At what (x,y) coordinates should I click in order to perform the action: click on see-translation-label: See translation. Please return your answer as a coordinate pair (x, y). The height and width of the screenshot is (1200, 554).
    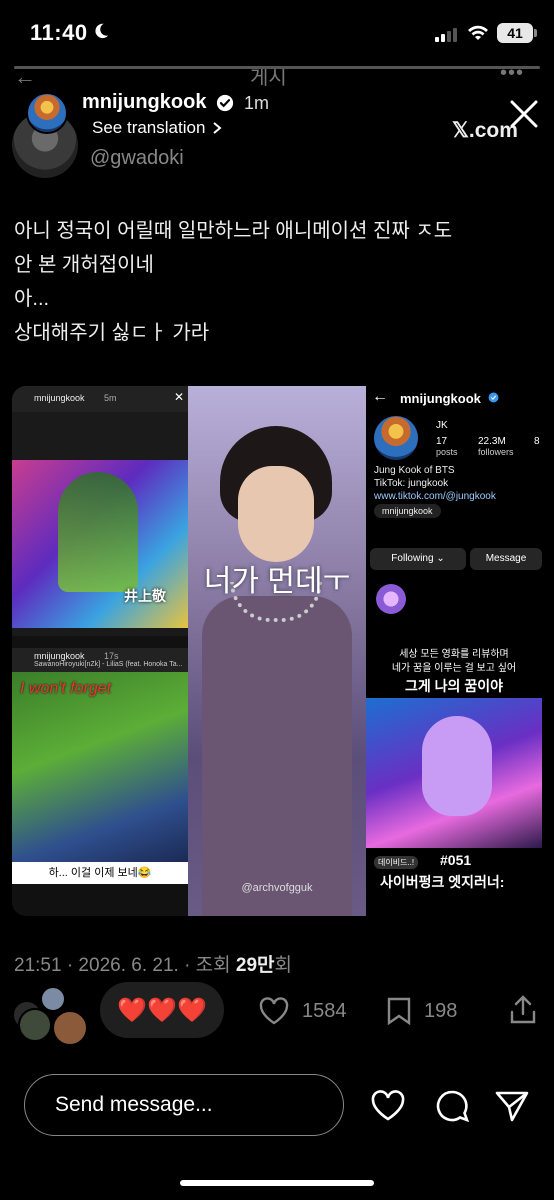
    Looking at the image, I should click on (149, 127).